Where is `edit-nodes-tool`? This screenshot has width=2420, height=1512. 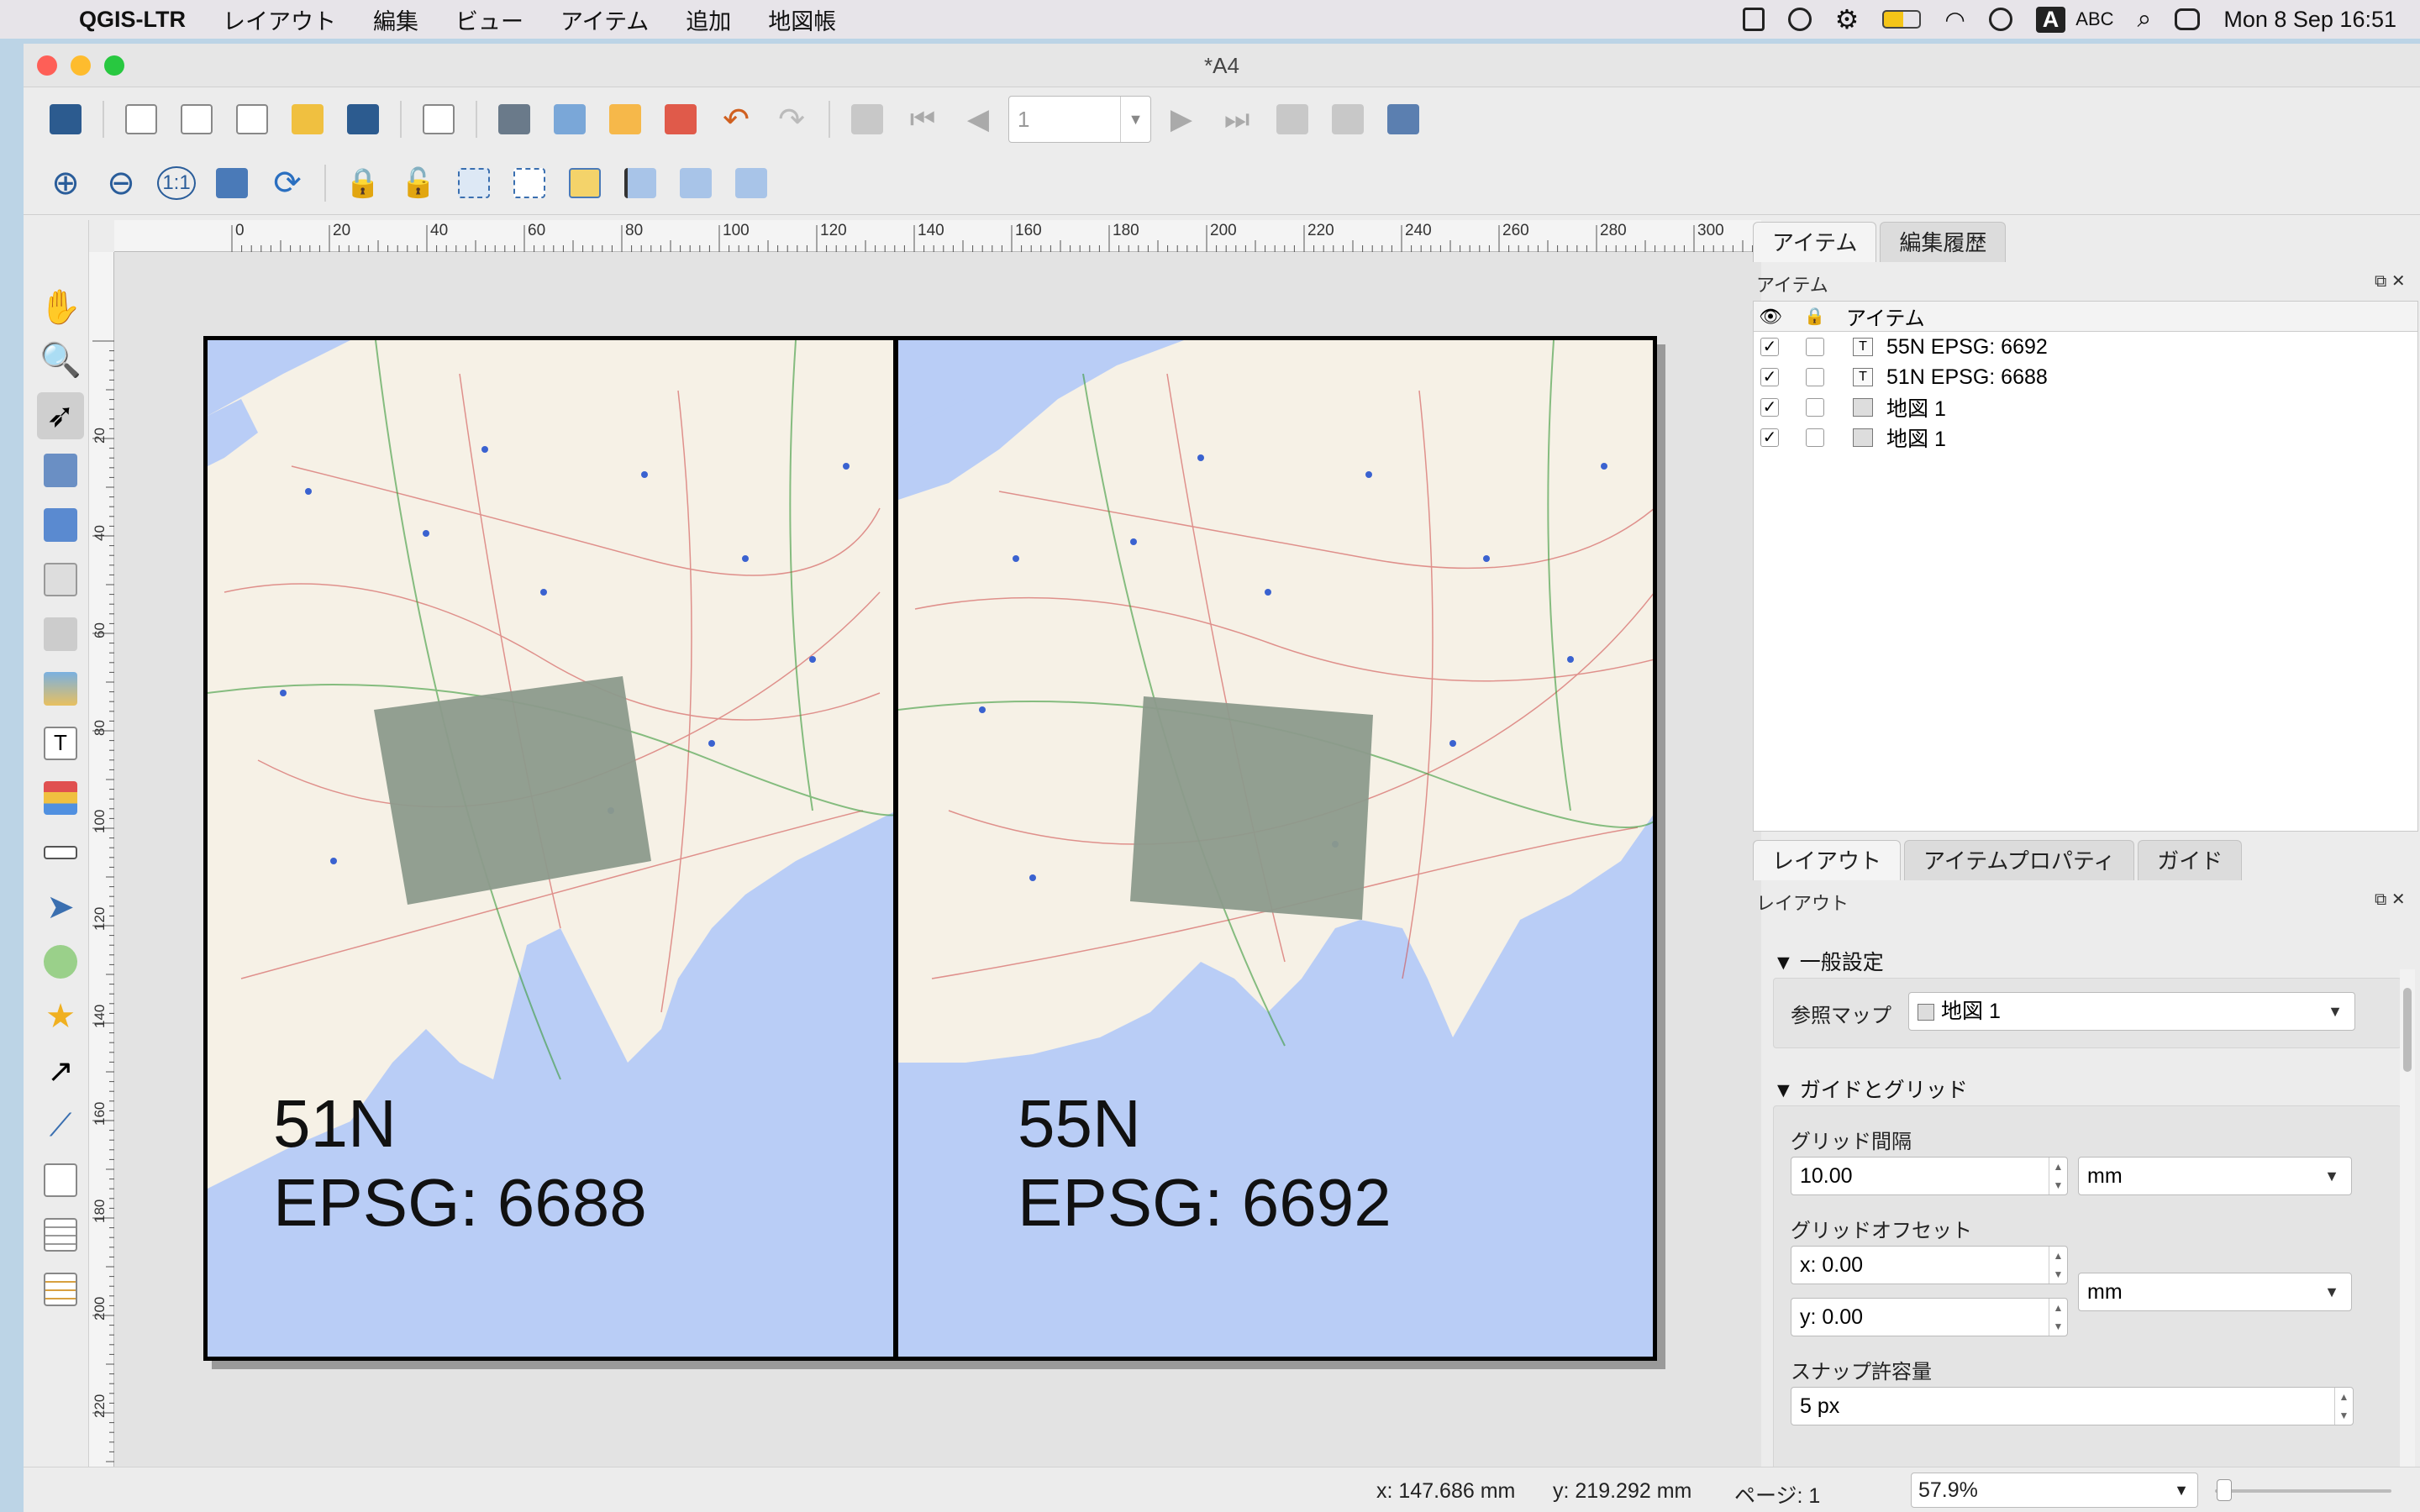
edit-nodes-tool is located at coordinates (60, 525).